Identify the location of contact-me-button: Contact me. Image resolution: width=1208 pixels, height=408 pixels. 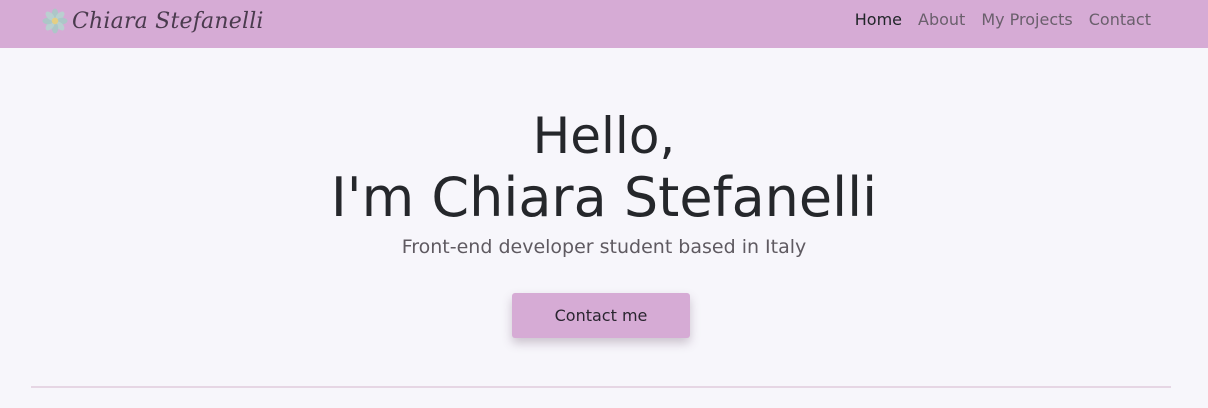
(601, 315).